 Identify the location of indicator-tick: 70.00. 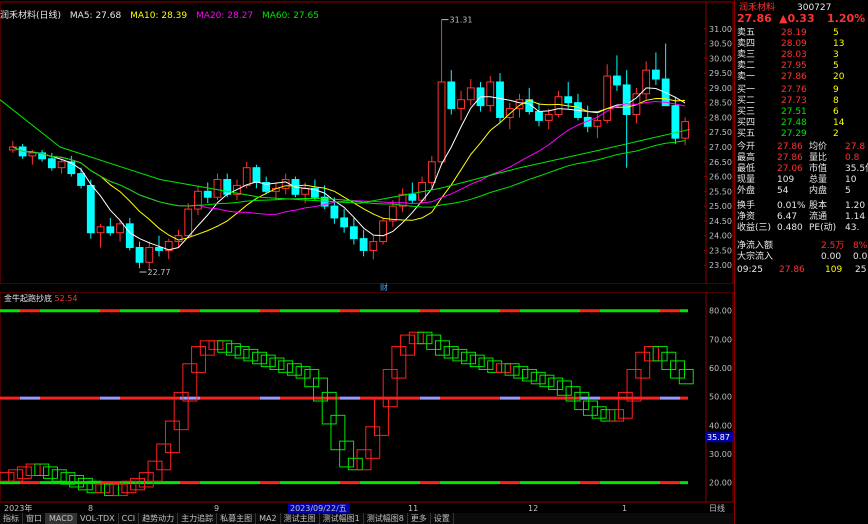
(720, 339).